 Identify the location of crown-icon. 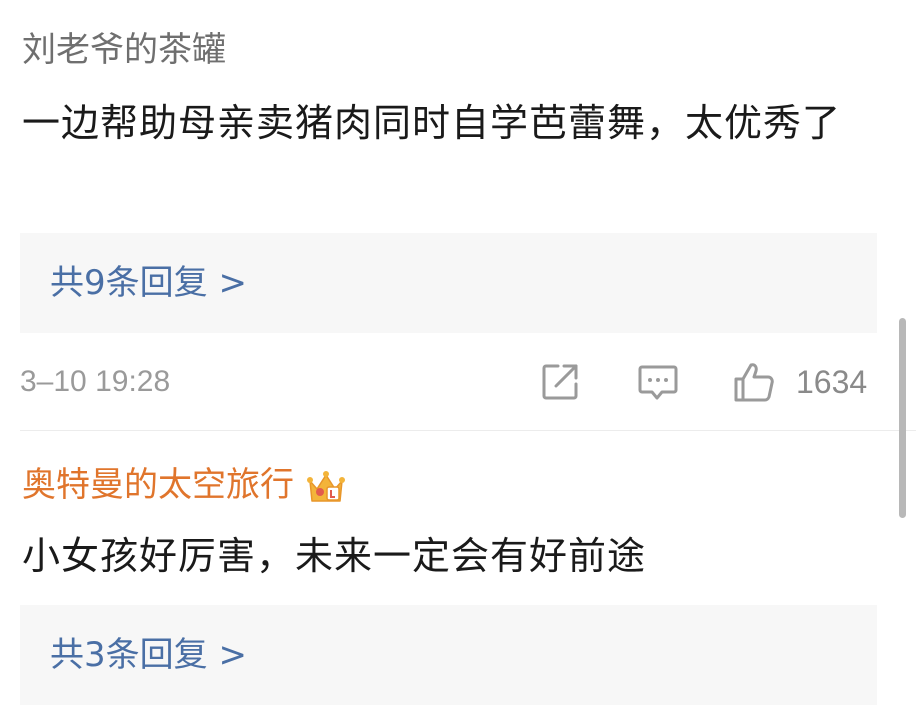
(326, 486).